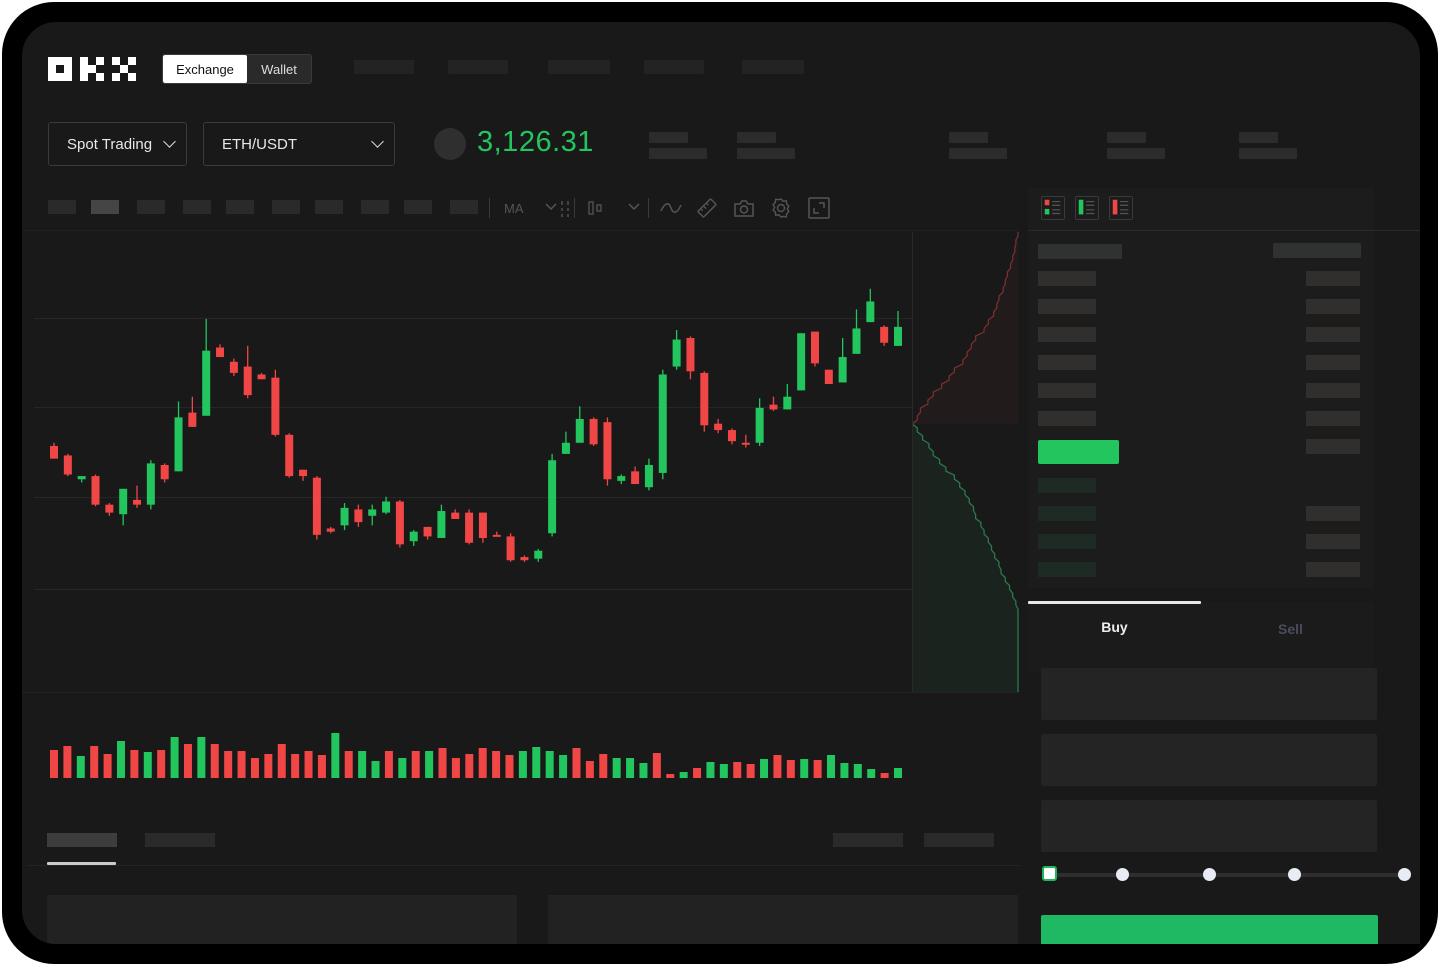  Describe the element at coordinates (819, 208) in the screenshot. I see `fullscreen-icon` at that location.